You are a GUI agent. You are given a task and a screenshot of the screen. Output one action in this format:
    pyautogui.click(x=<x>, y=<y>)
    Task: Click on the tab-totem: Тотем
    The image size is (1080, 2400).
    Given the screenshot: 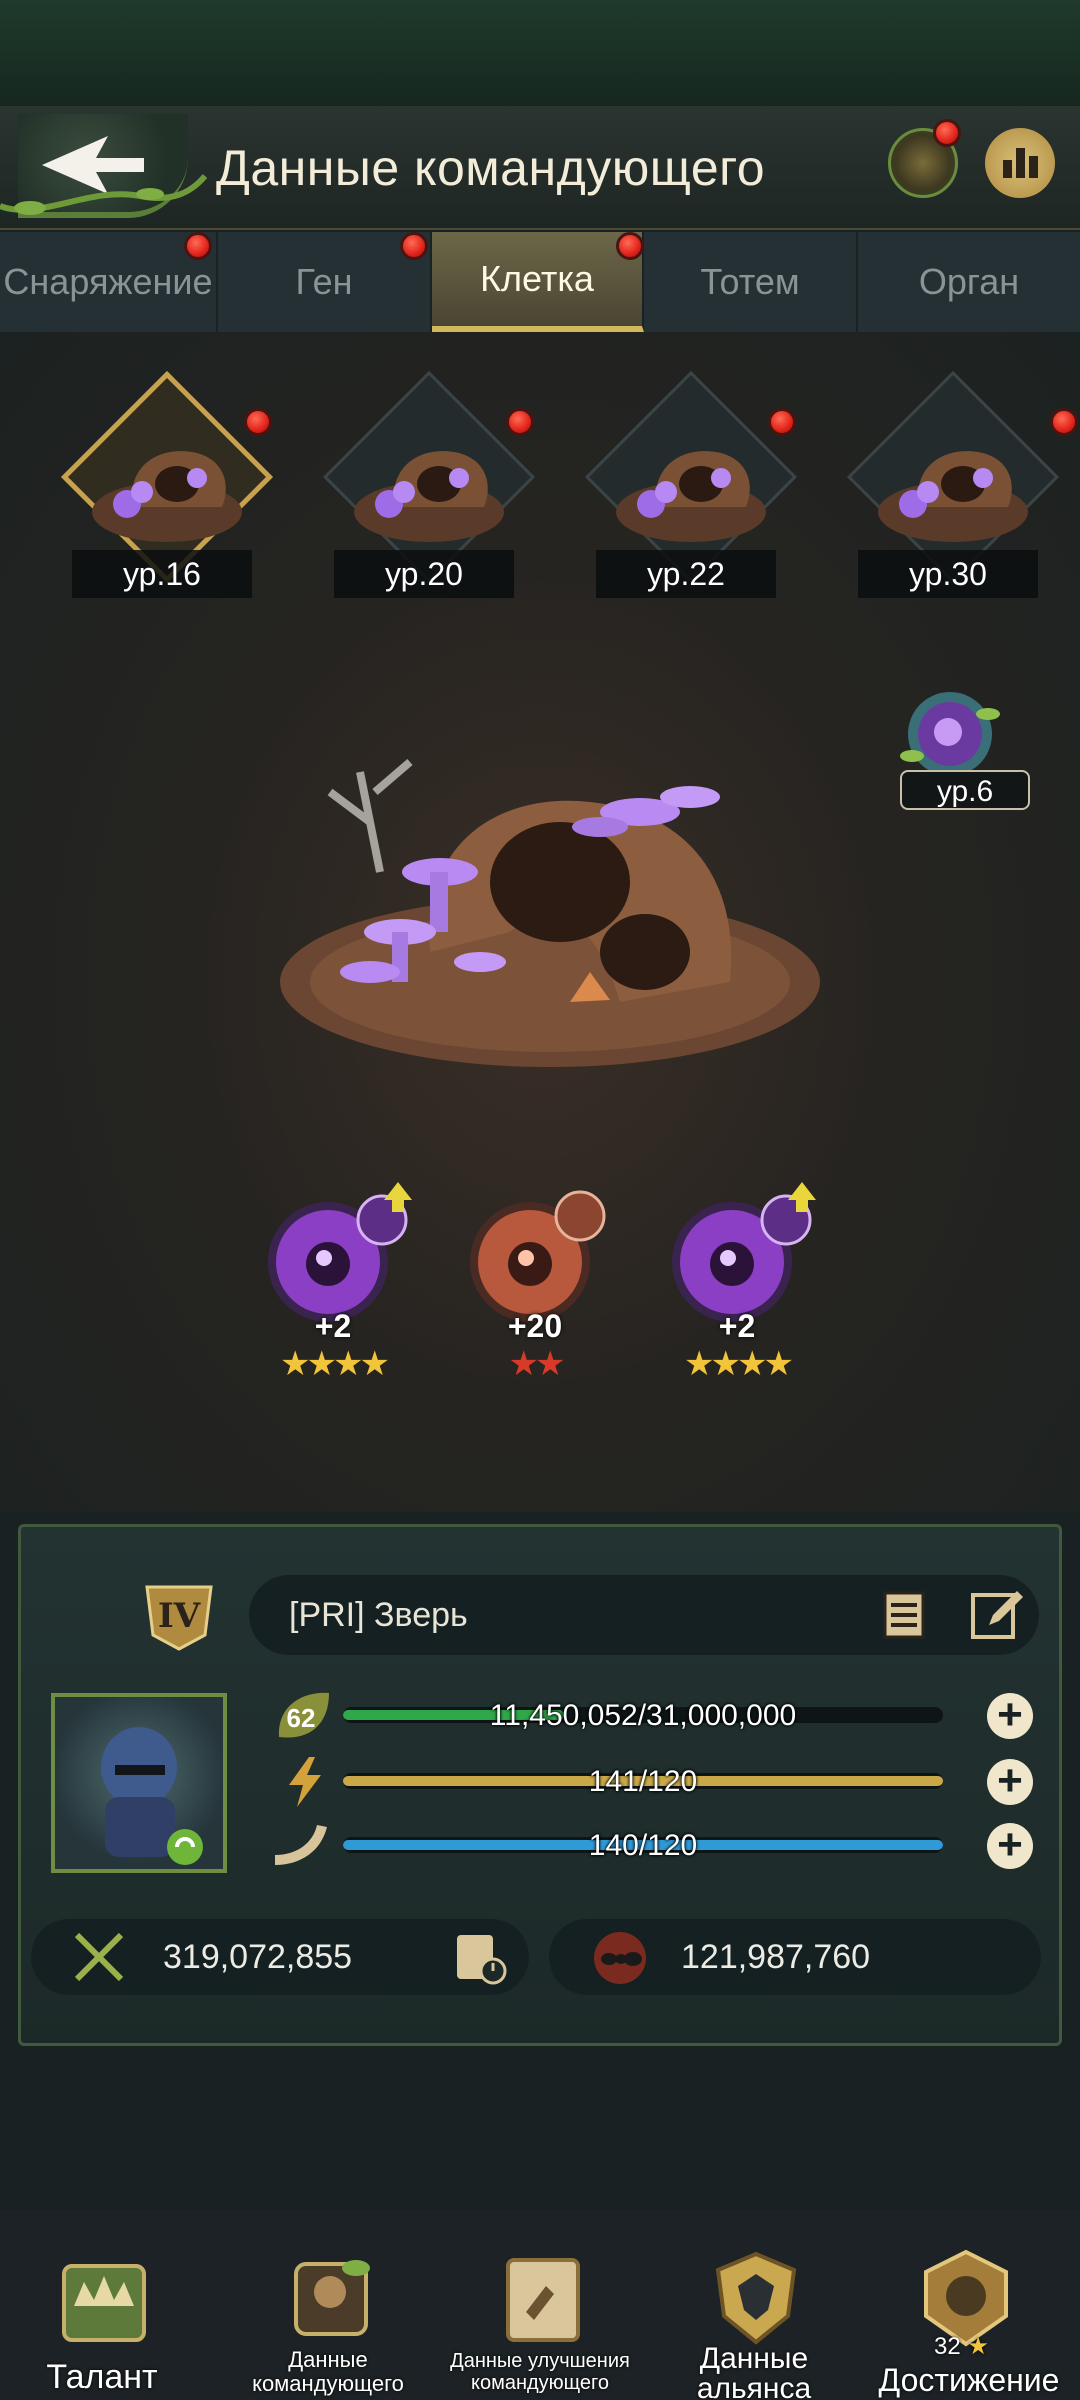 What is the action you would take?
    pyautogui.click(x=751, y=282)
    